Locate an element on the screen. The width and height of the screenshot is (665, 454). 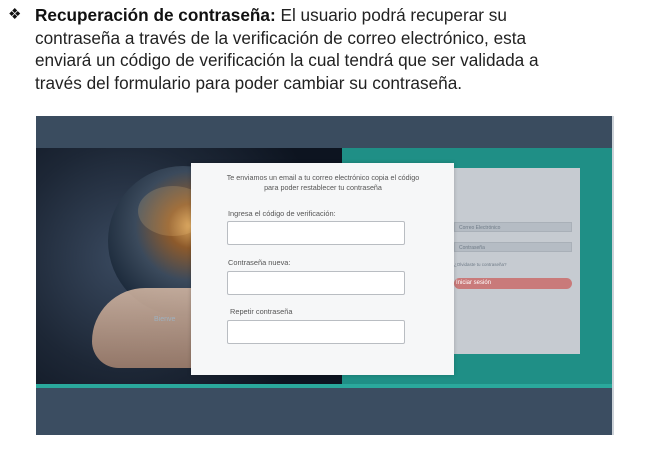
bg-email-field: Correo Electrónico is located at coordinates (513, 227).